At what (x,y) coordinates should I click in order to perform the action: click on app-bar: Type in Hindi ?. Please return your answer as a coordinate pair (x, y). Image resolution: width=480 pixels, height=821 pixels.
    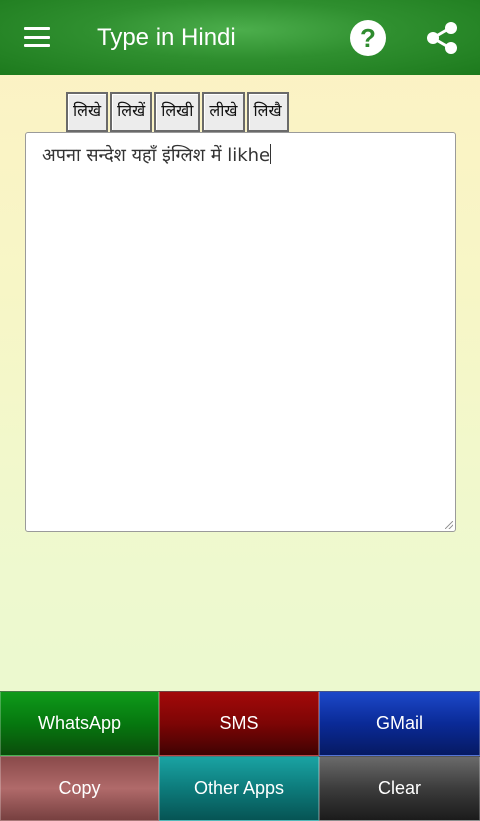
    Looking at the image, I should click on (240, 37).